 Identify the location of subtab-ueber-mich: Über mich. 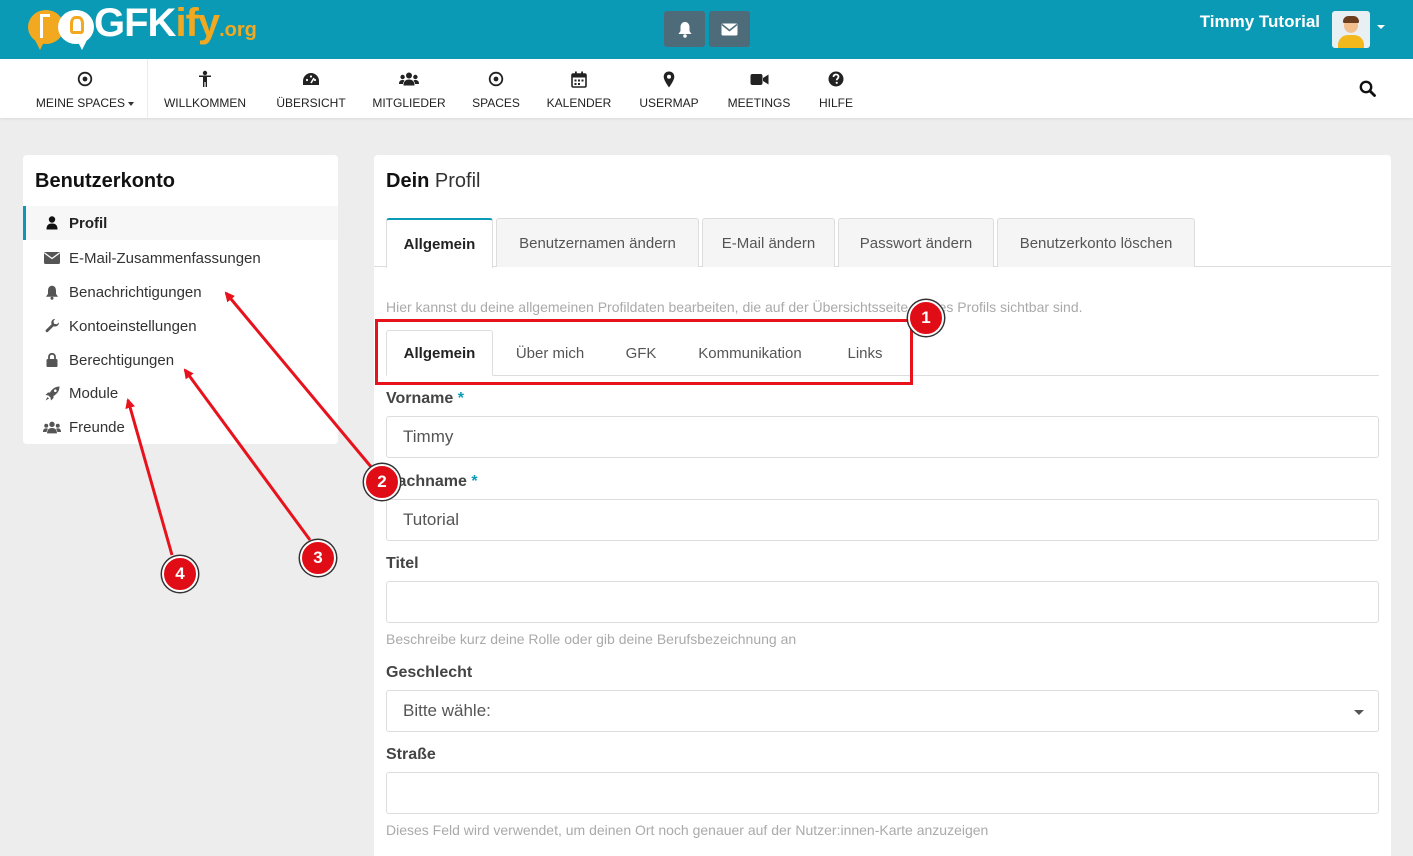
(550, 353).